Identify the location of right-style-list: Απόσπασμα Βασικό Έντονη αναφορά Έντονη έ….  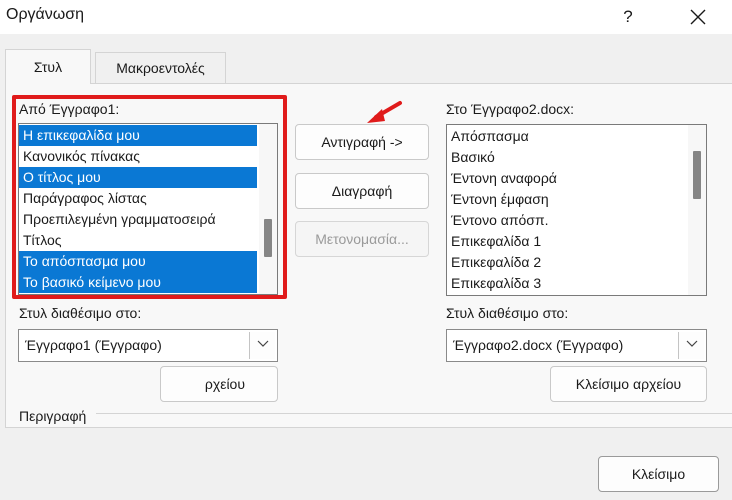
(576, 210).